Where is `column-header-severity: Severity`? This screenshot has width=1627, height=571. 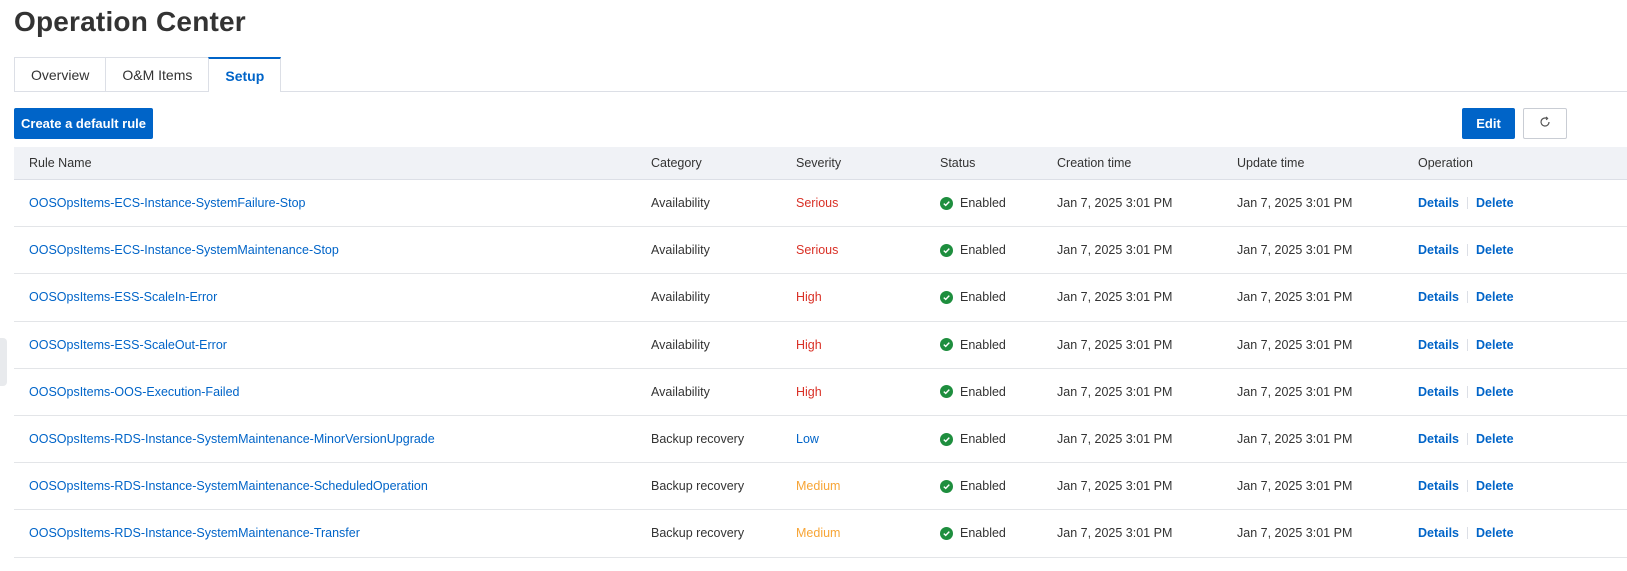 column-header-severity: Severity is located at coordinates (819, 163).